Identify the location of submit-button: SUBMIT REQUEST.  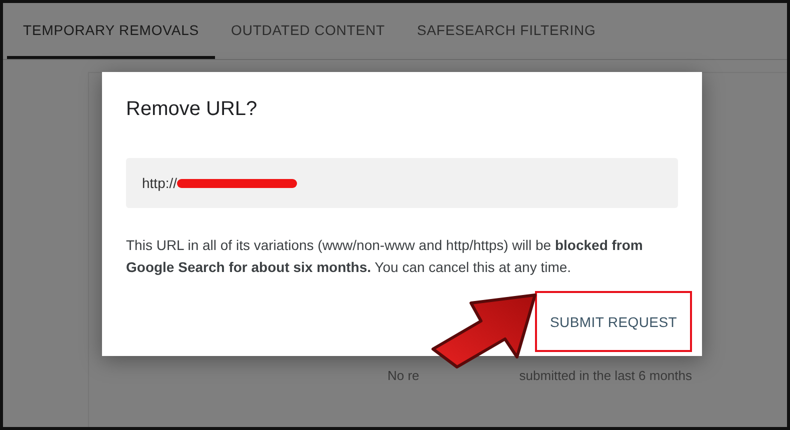
(613, 321).